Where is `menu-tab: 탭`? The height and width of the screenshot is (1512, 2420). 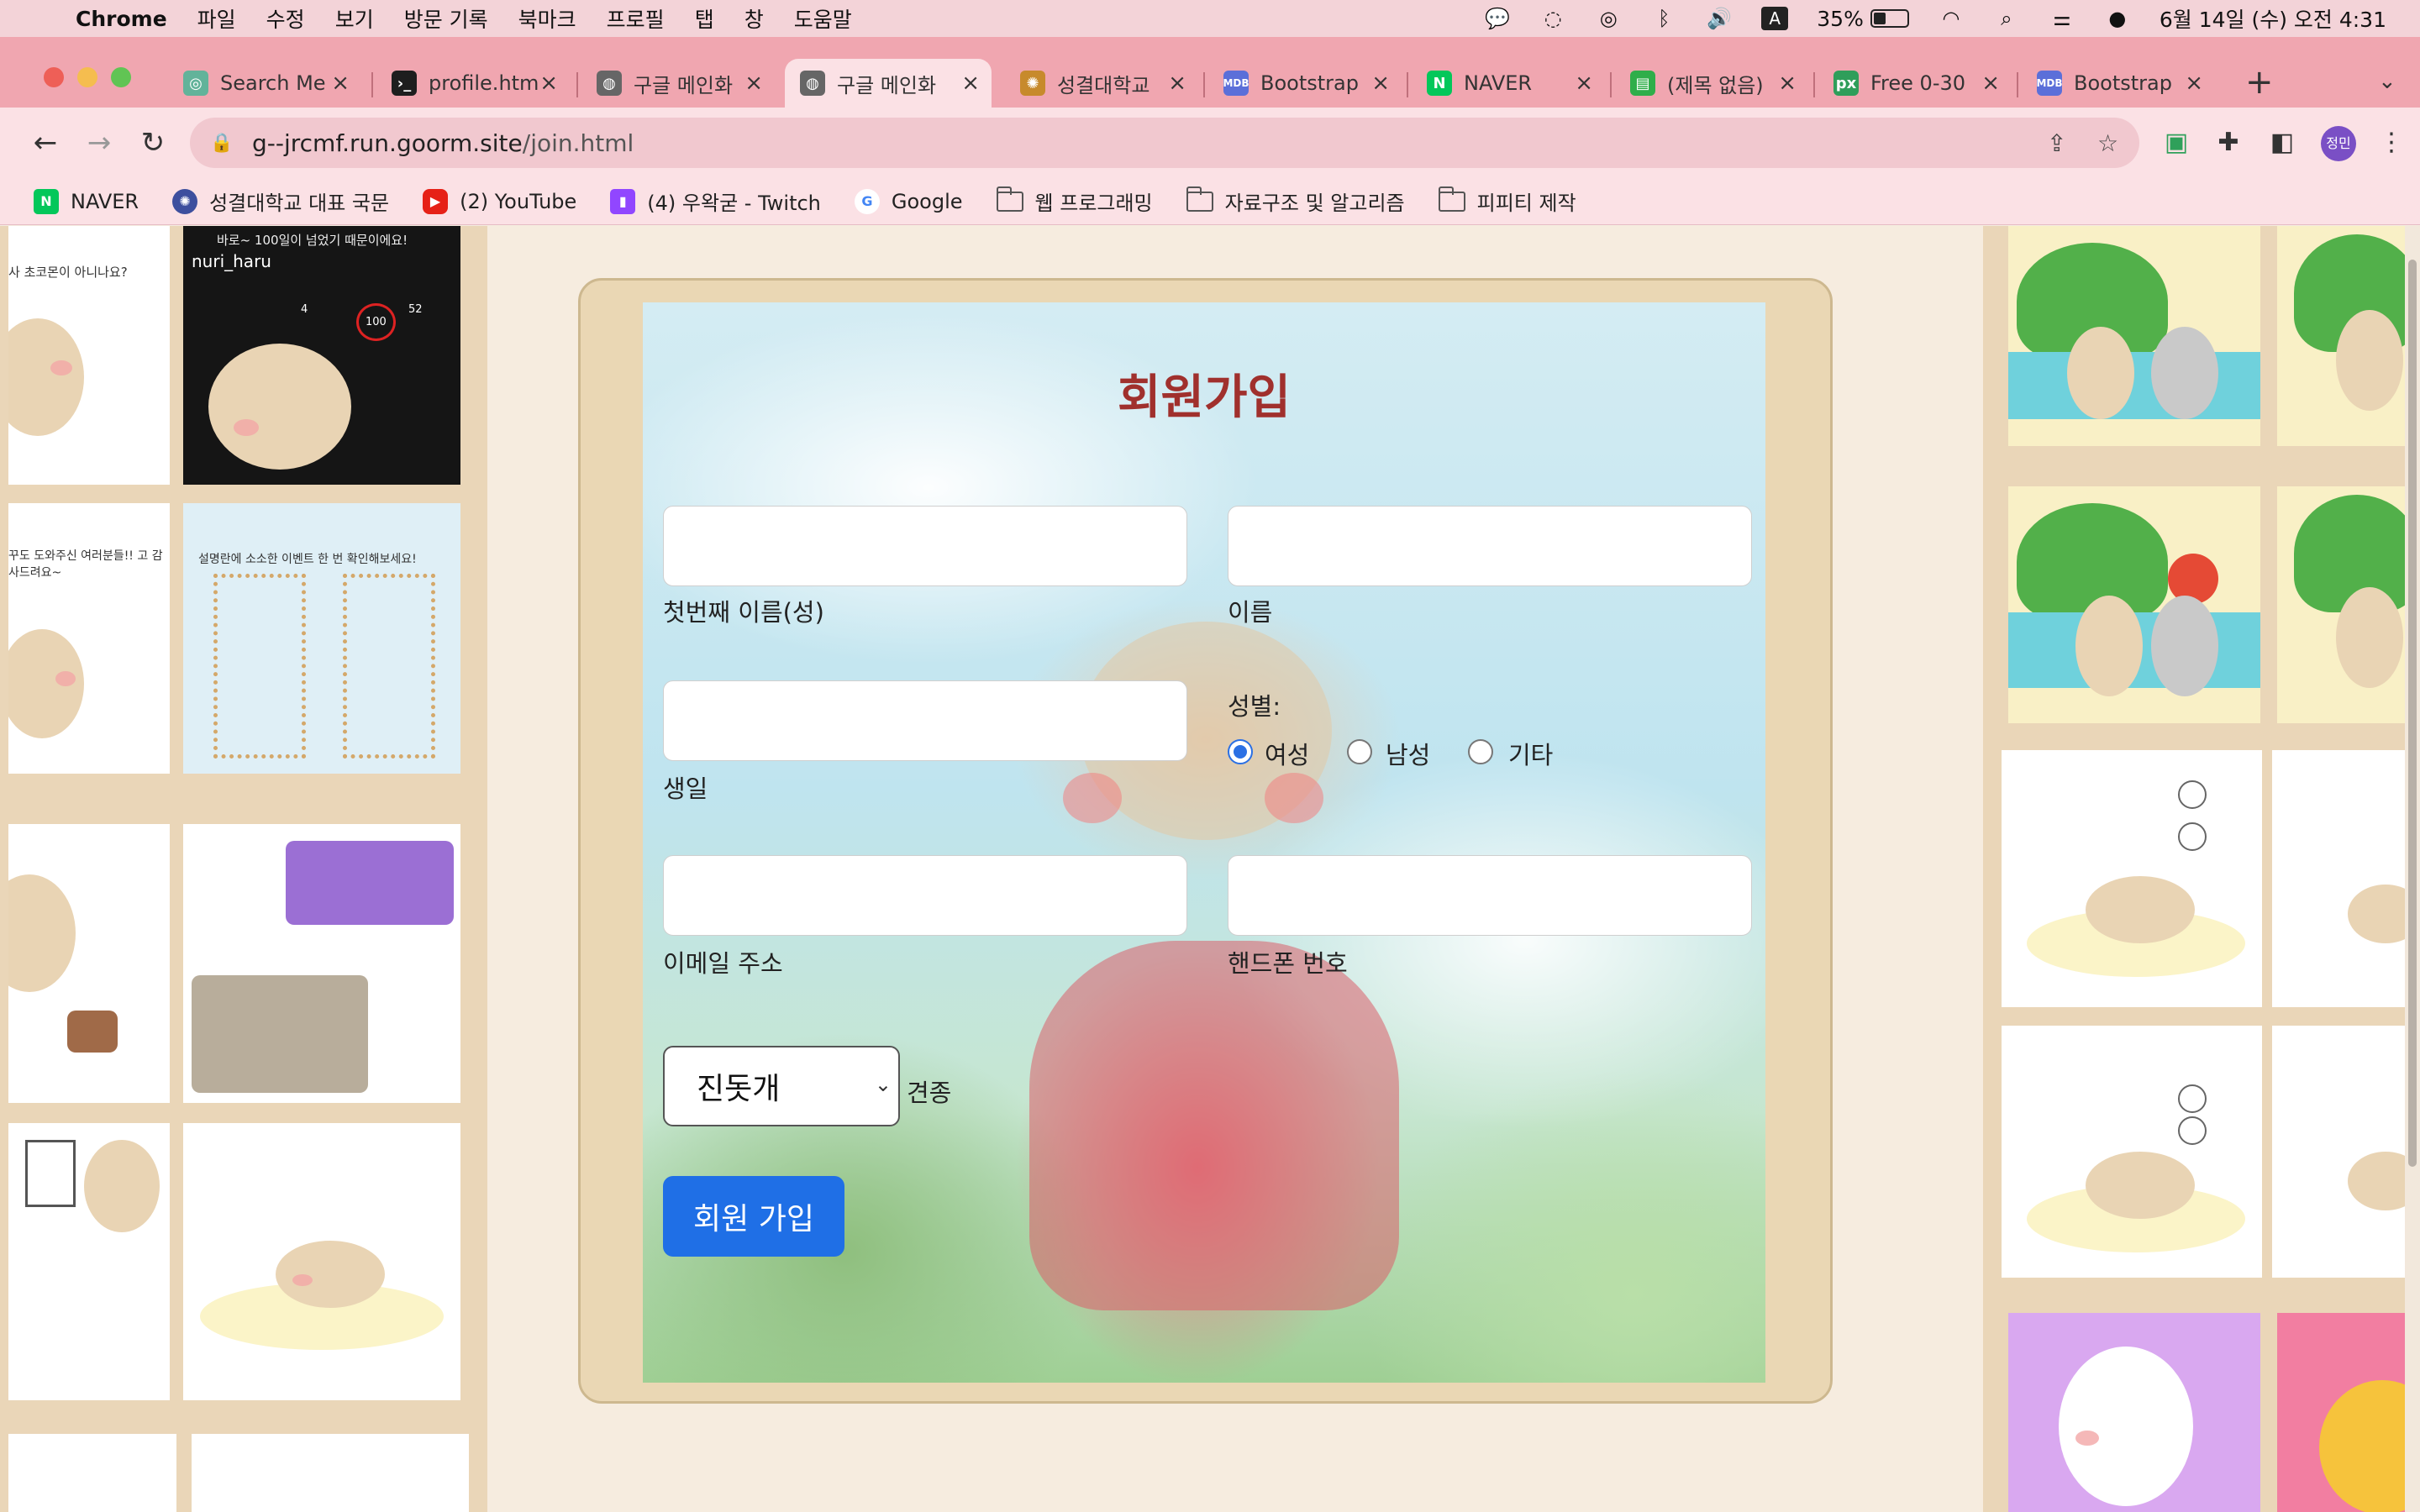
menu-tab: 탭 is located at coordinates (704, 18).